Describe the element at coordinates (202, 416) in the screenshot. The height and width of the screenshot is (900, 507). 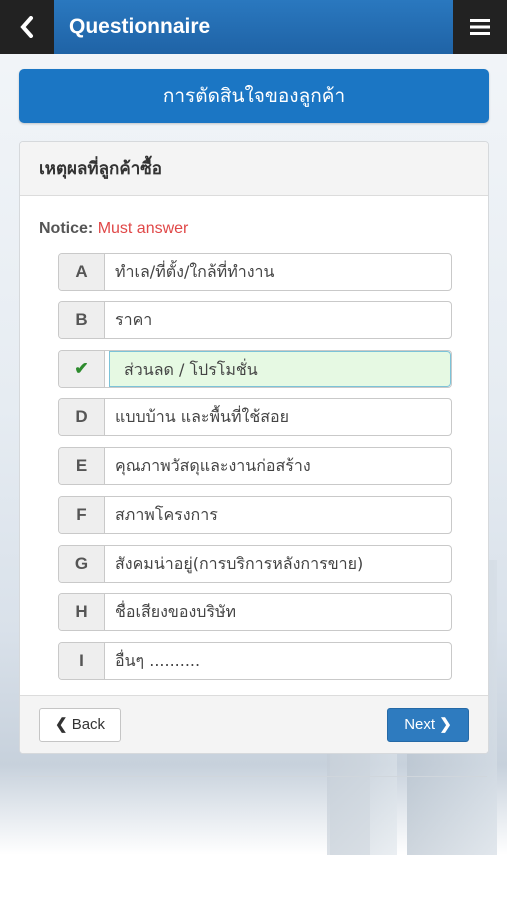
I see `option-label: แบบบ้าน และพื้นที่ใช้สอย` at that location.